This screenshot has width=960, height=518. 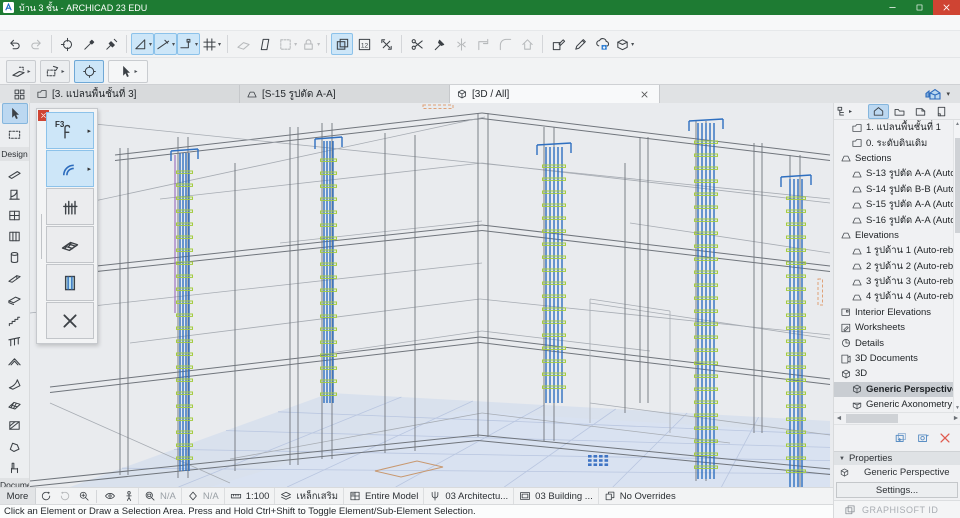 What do you see at coordinates (70, 206) in the screenshot?
I see `palette-btn-rebarbars` at bounding box center [70, 206].